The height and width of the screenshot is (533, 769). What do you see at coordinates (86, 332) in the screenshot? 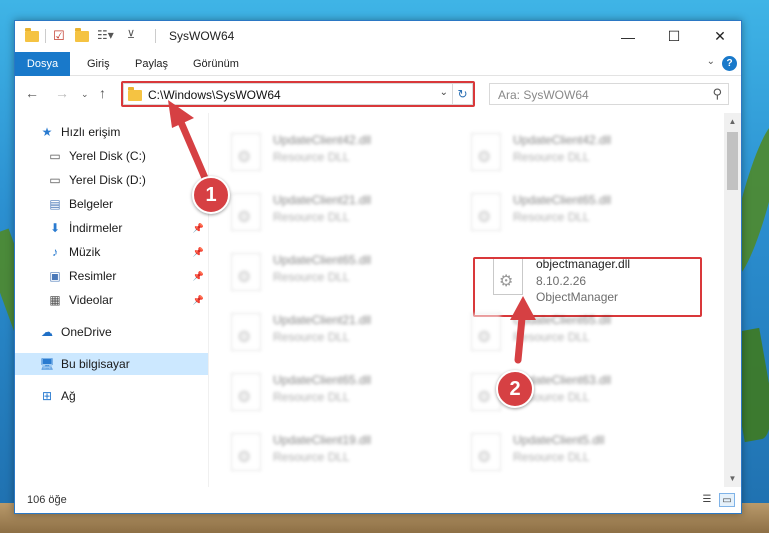
I see `sidebar-item-label: OneDrive` at bounding box center [86, 332].